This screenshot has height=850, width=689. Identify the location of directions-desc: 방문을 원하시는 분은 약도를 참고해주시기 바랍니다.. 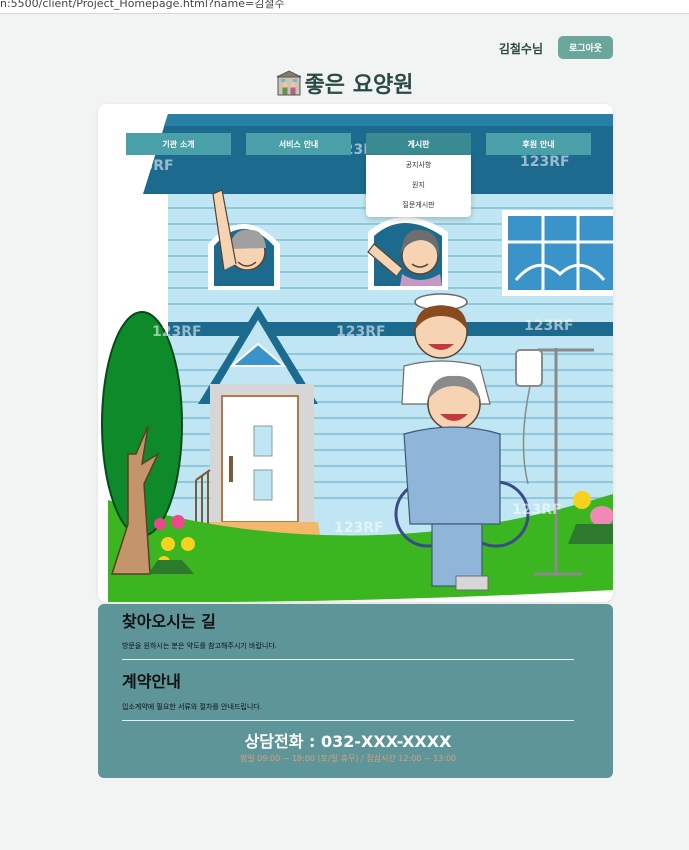
(200, 646).